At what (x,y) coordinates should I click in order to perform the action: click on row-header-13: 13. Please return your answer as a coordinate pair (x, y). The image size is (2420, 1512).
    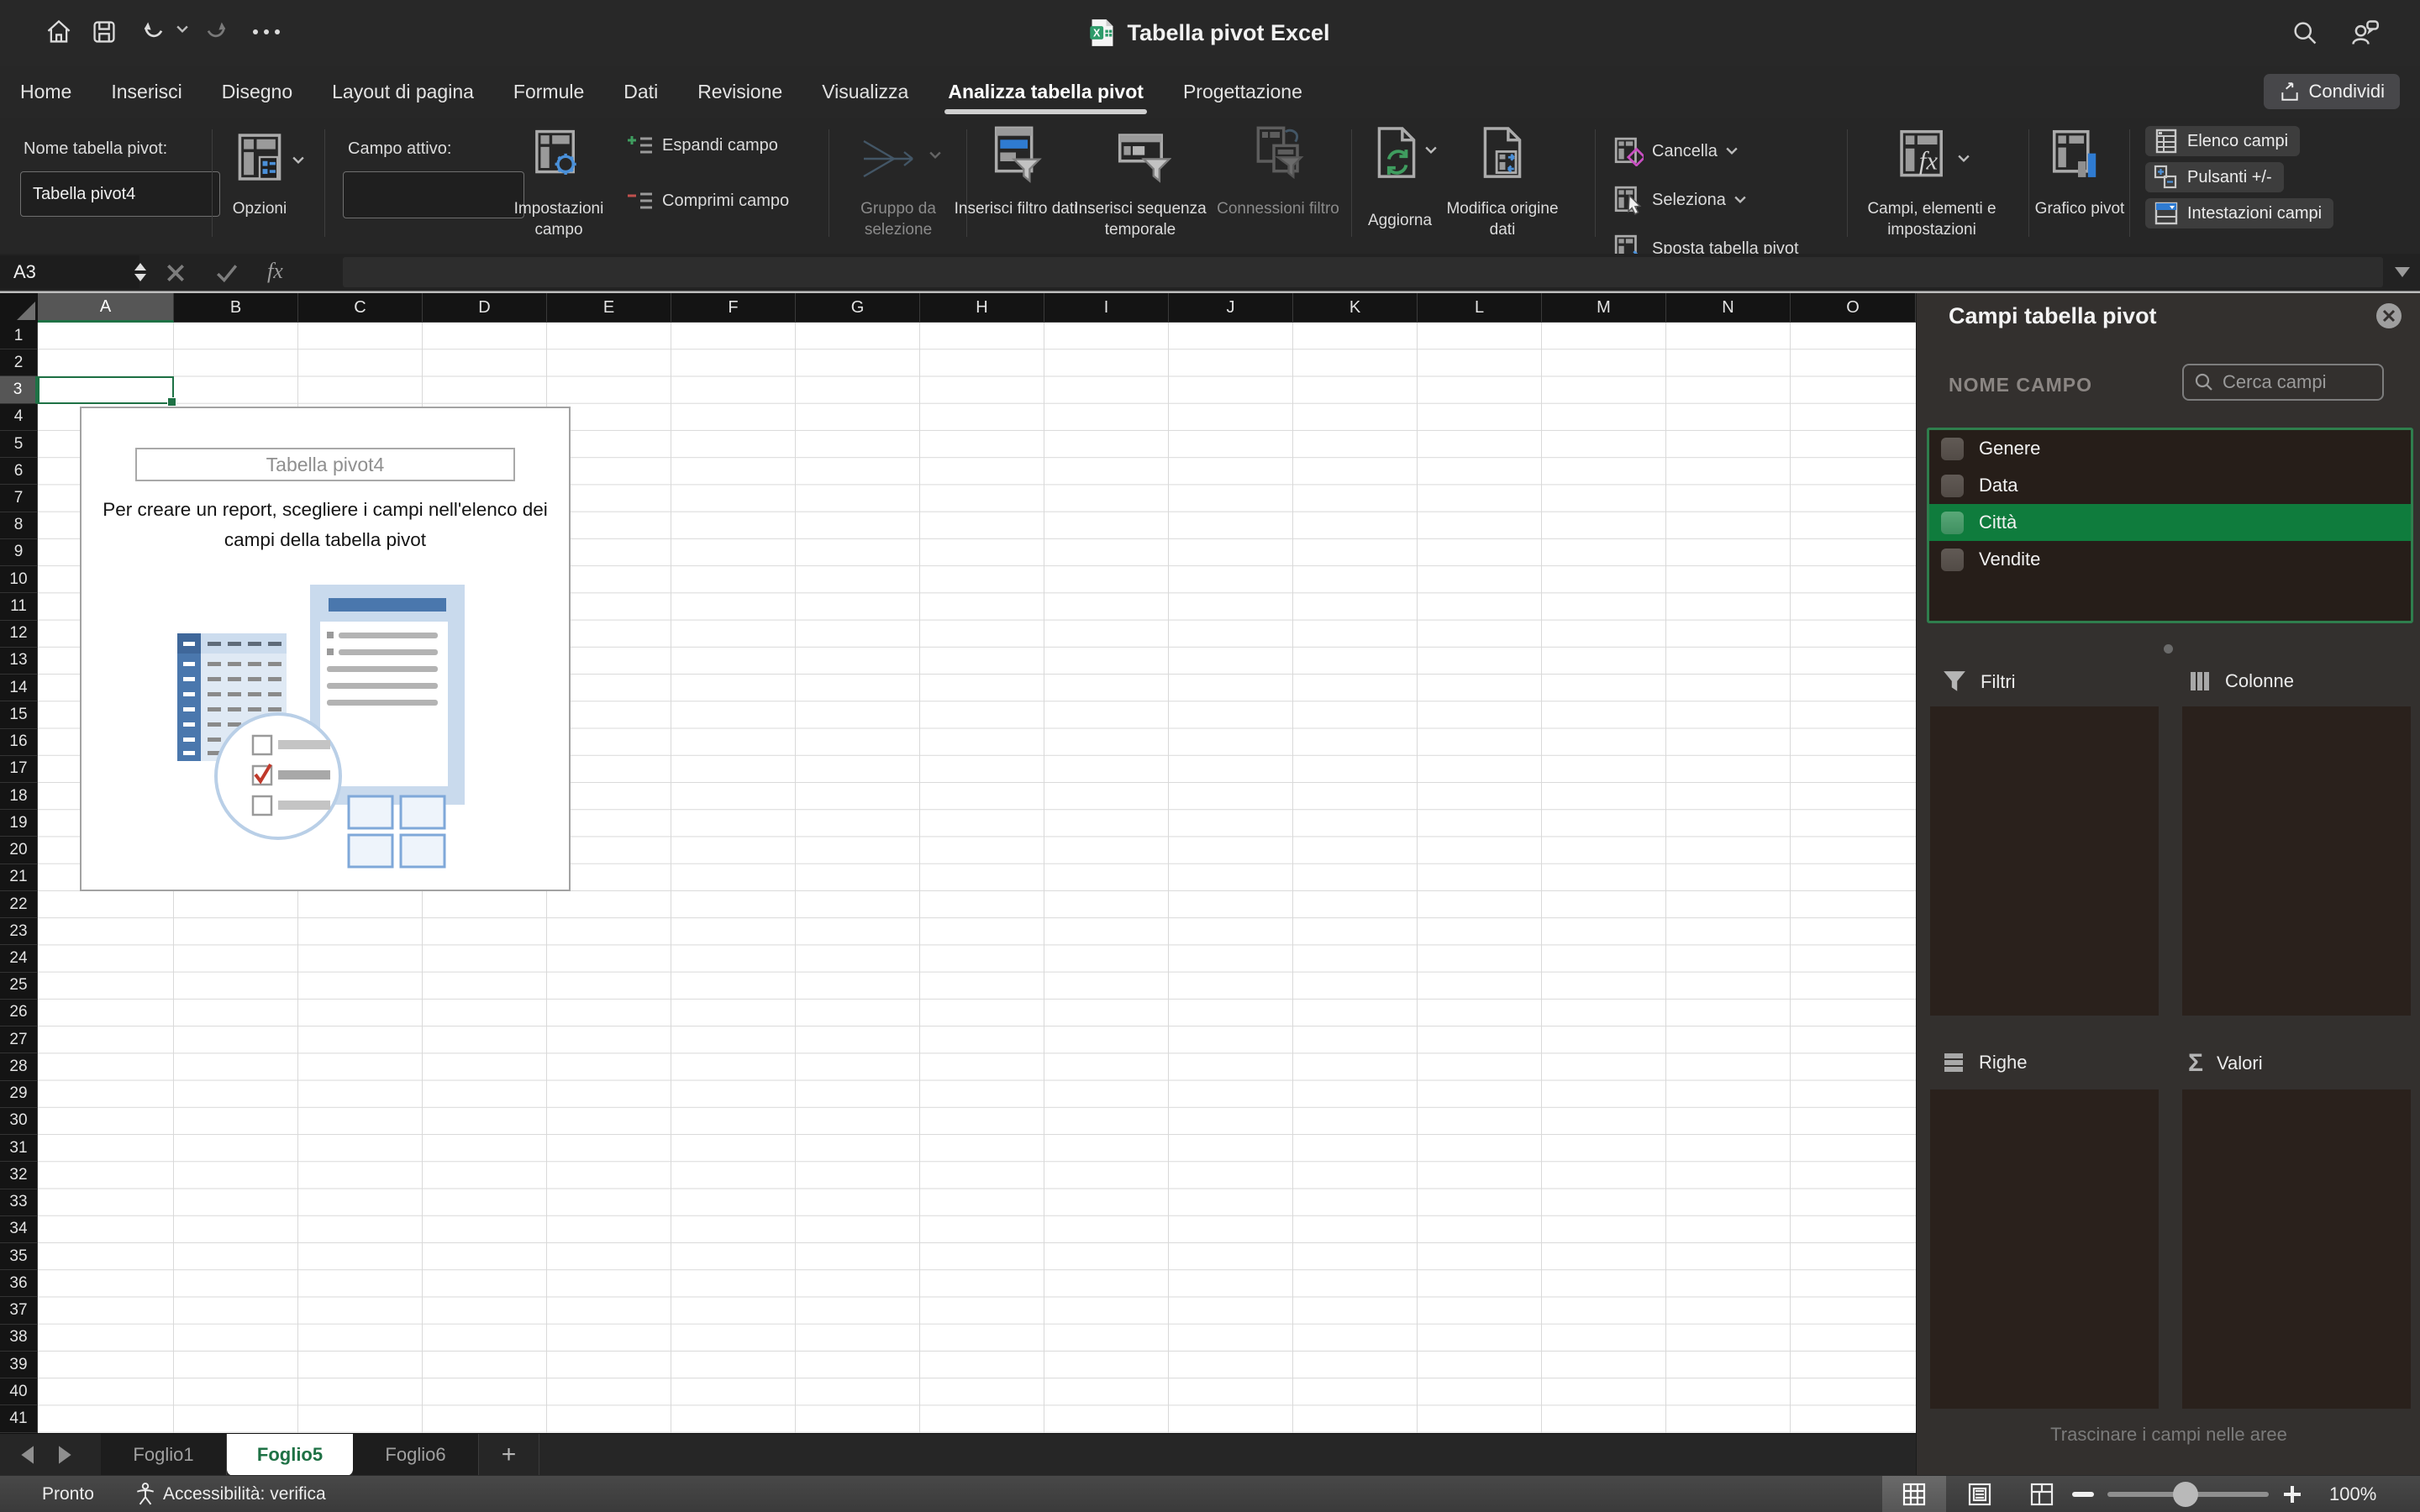
    Looking at the image, I should click on (19, 661).